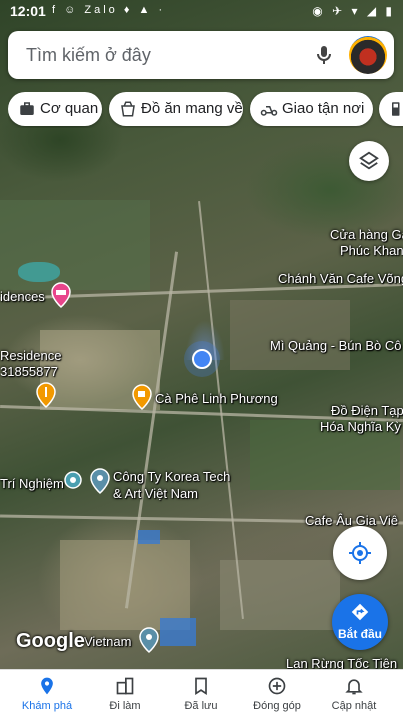 The image size is (403, 718). What do you see at coordinates (171, 476) in the screenshot?
I see `place-label: Công Ty Korea Tech` at bounding box center [171, 476].